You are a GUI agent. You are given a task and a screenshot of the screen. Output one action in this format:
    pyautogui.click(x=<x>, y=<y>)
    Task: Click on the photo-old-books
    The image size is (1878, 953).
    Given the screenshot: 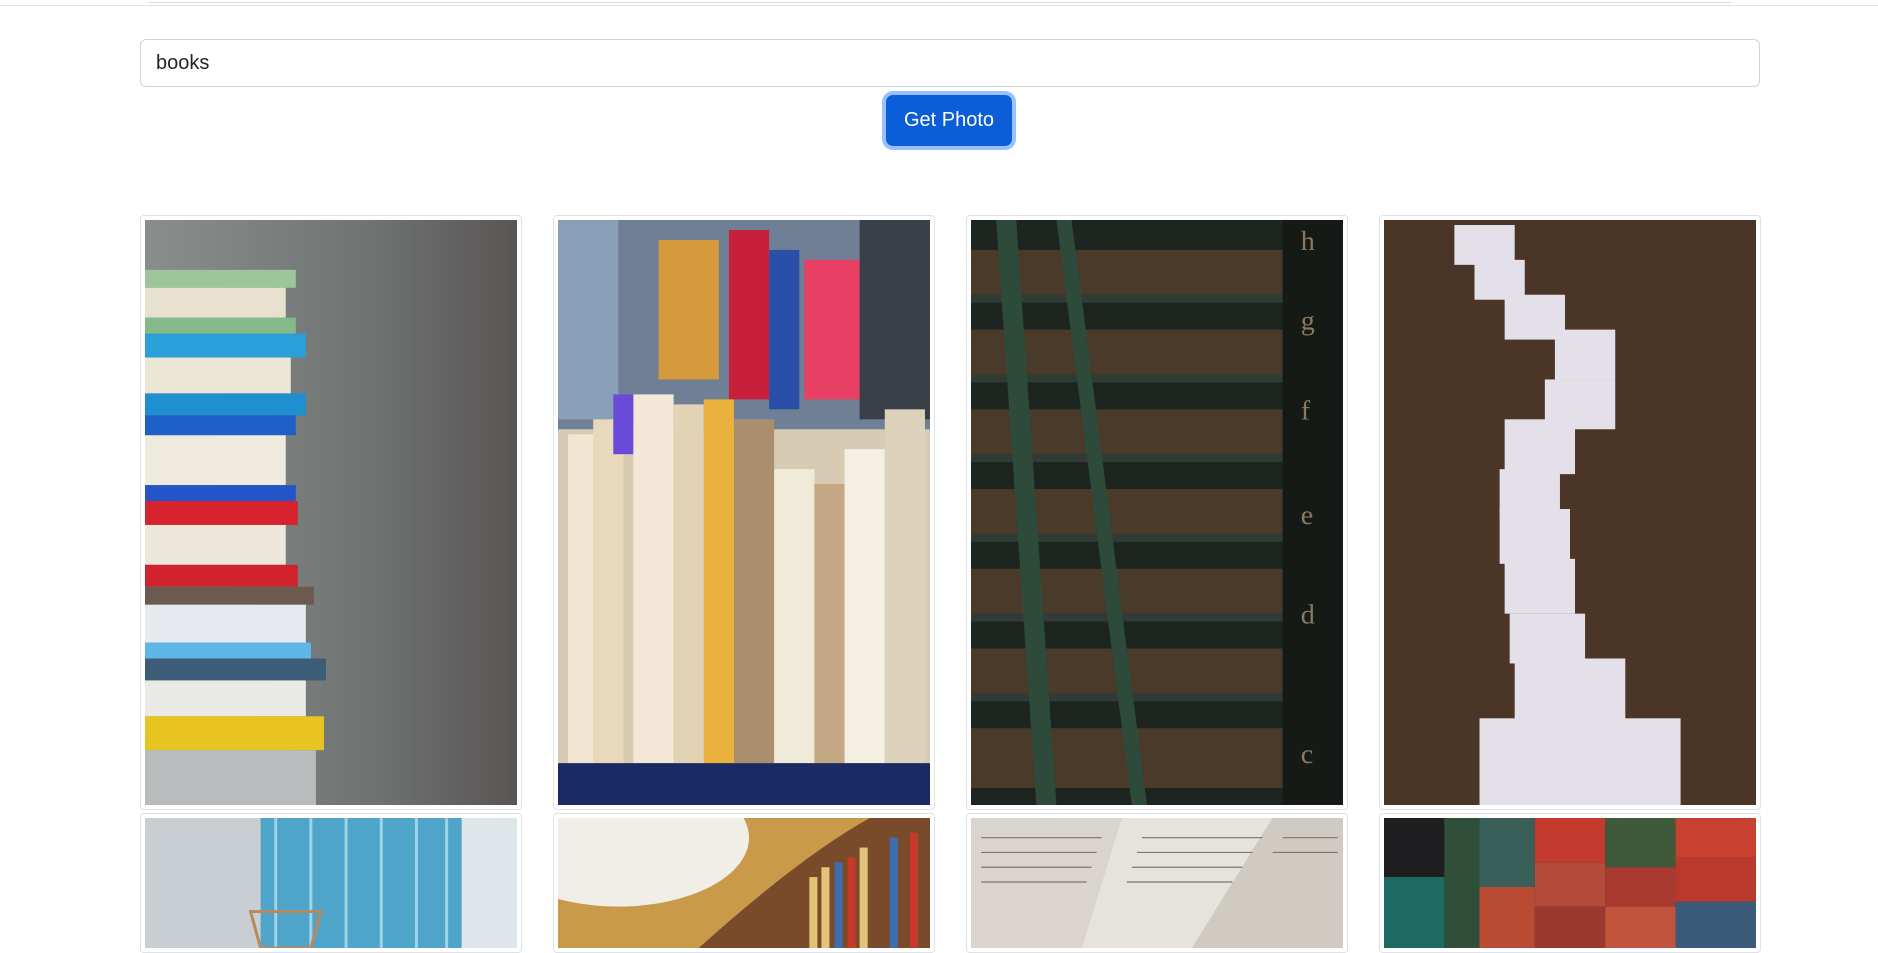 What is the action you would take?
    pyautogui.click(x=1570, y=883)
    